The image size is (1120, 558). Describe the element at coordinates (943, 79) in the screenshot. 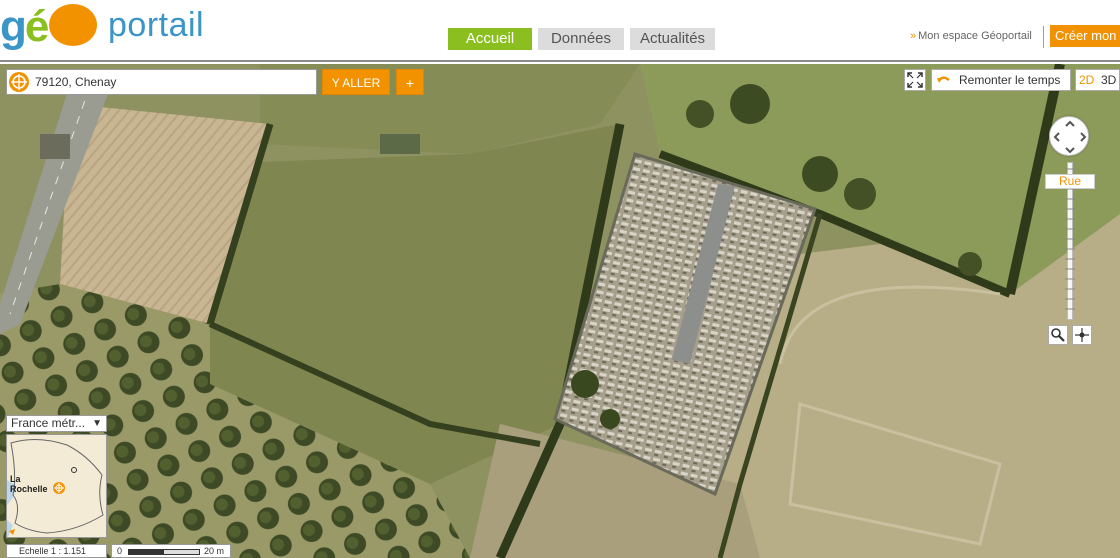

I see `undo-arrow-icon` at that location.